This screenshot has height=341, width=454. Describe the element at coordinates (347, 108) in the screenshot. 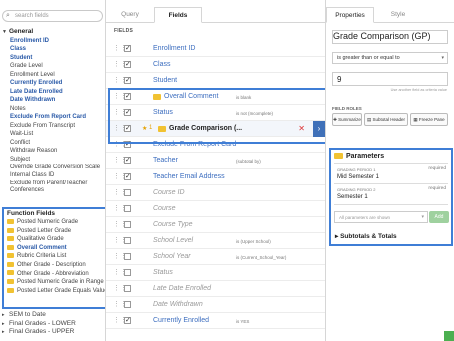

I see `field-roles-header: FIELD ROLES` at that location.